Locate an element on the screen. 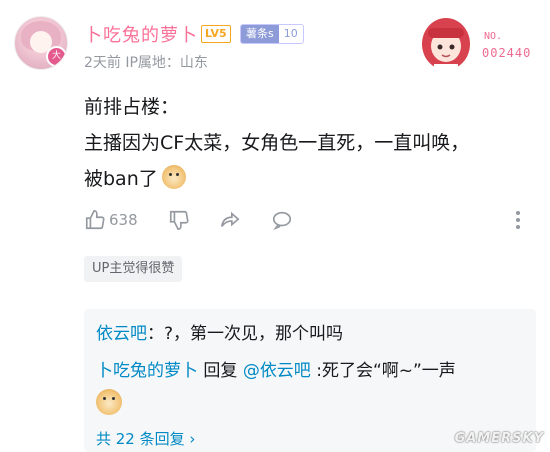 The height and width of the screenshot is (452, 550). fan-medal-level: 10 is located at coordinates (290, 33).